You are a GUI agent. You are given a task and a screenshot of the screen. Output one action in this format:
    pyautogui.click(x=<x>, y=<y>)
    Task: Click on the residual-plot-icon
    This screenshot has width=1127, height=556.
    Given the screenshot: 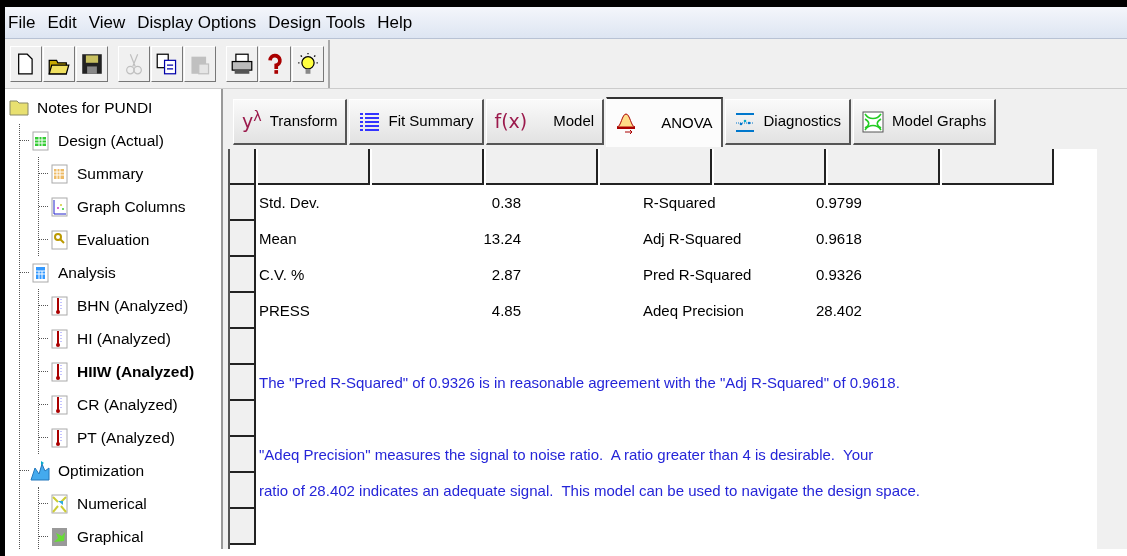 What is the action you would take?
    pyautogui.click(x=744, y=121)
    